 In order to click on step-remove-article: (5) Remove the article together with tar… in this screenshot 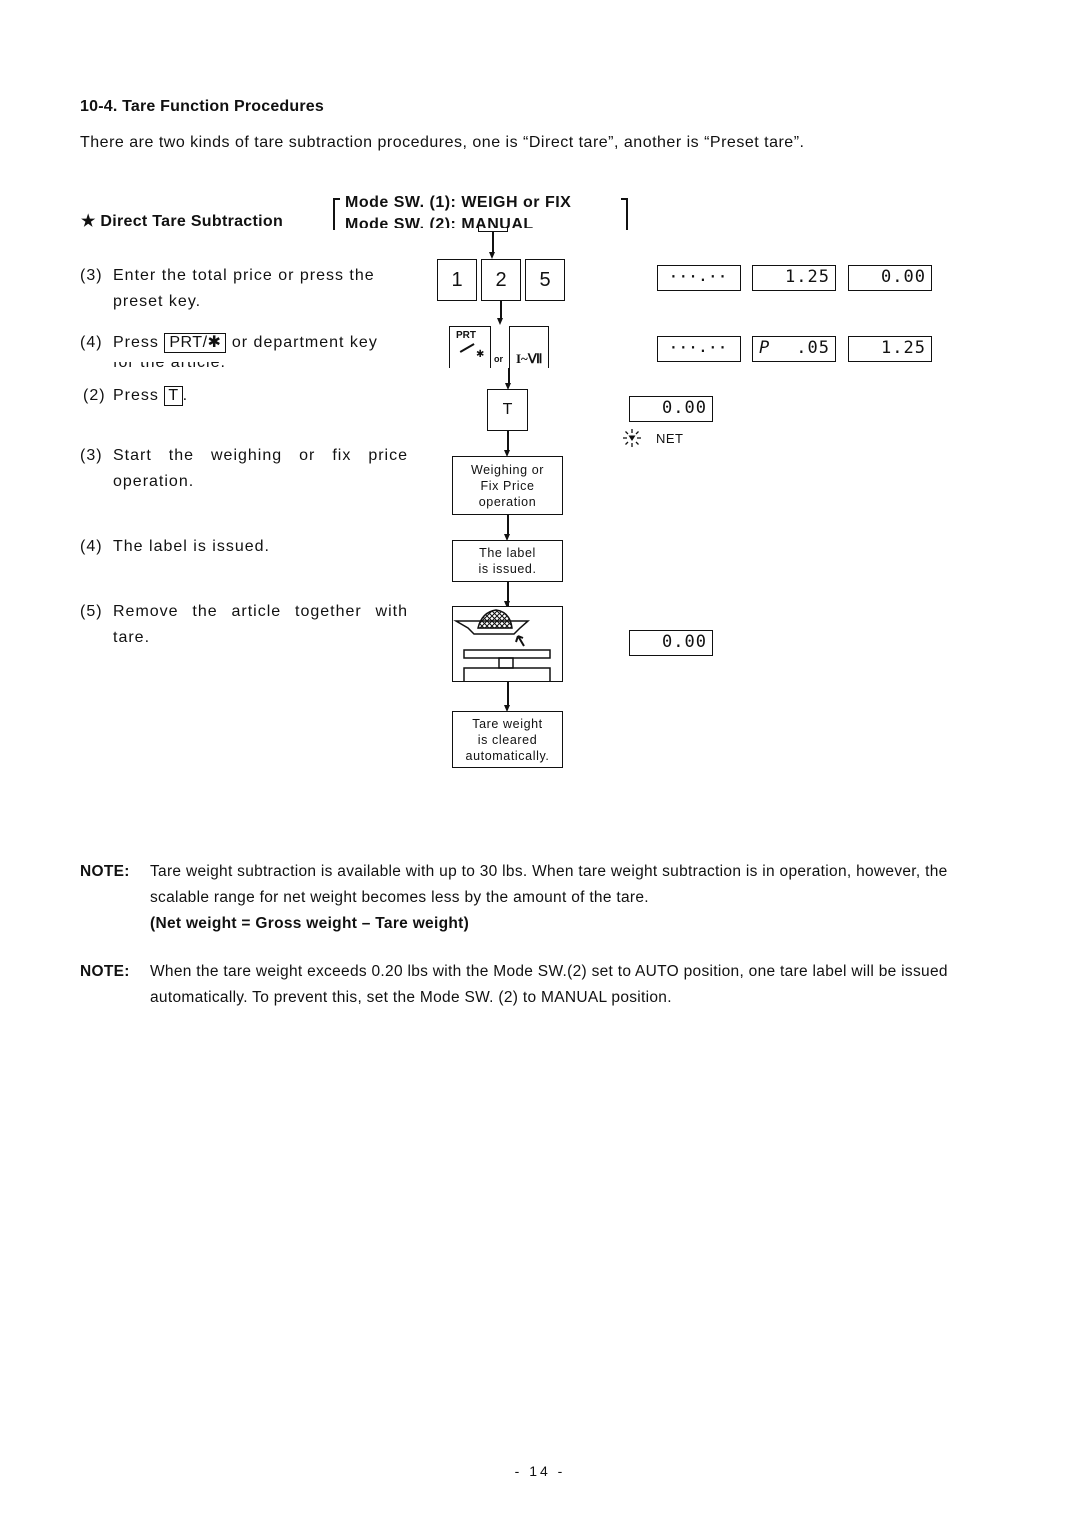, I will do `click(250, 627)`.